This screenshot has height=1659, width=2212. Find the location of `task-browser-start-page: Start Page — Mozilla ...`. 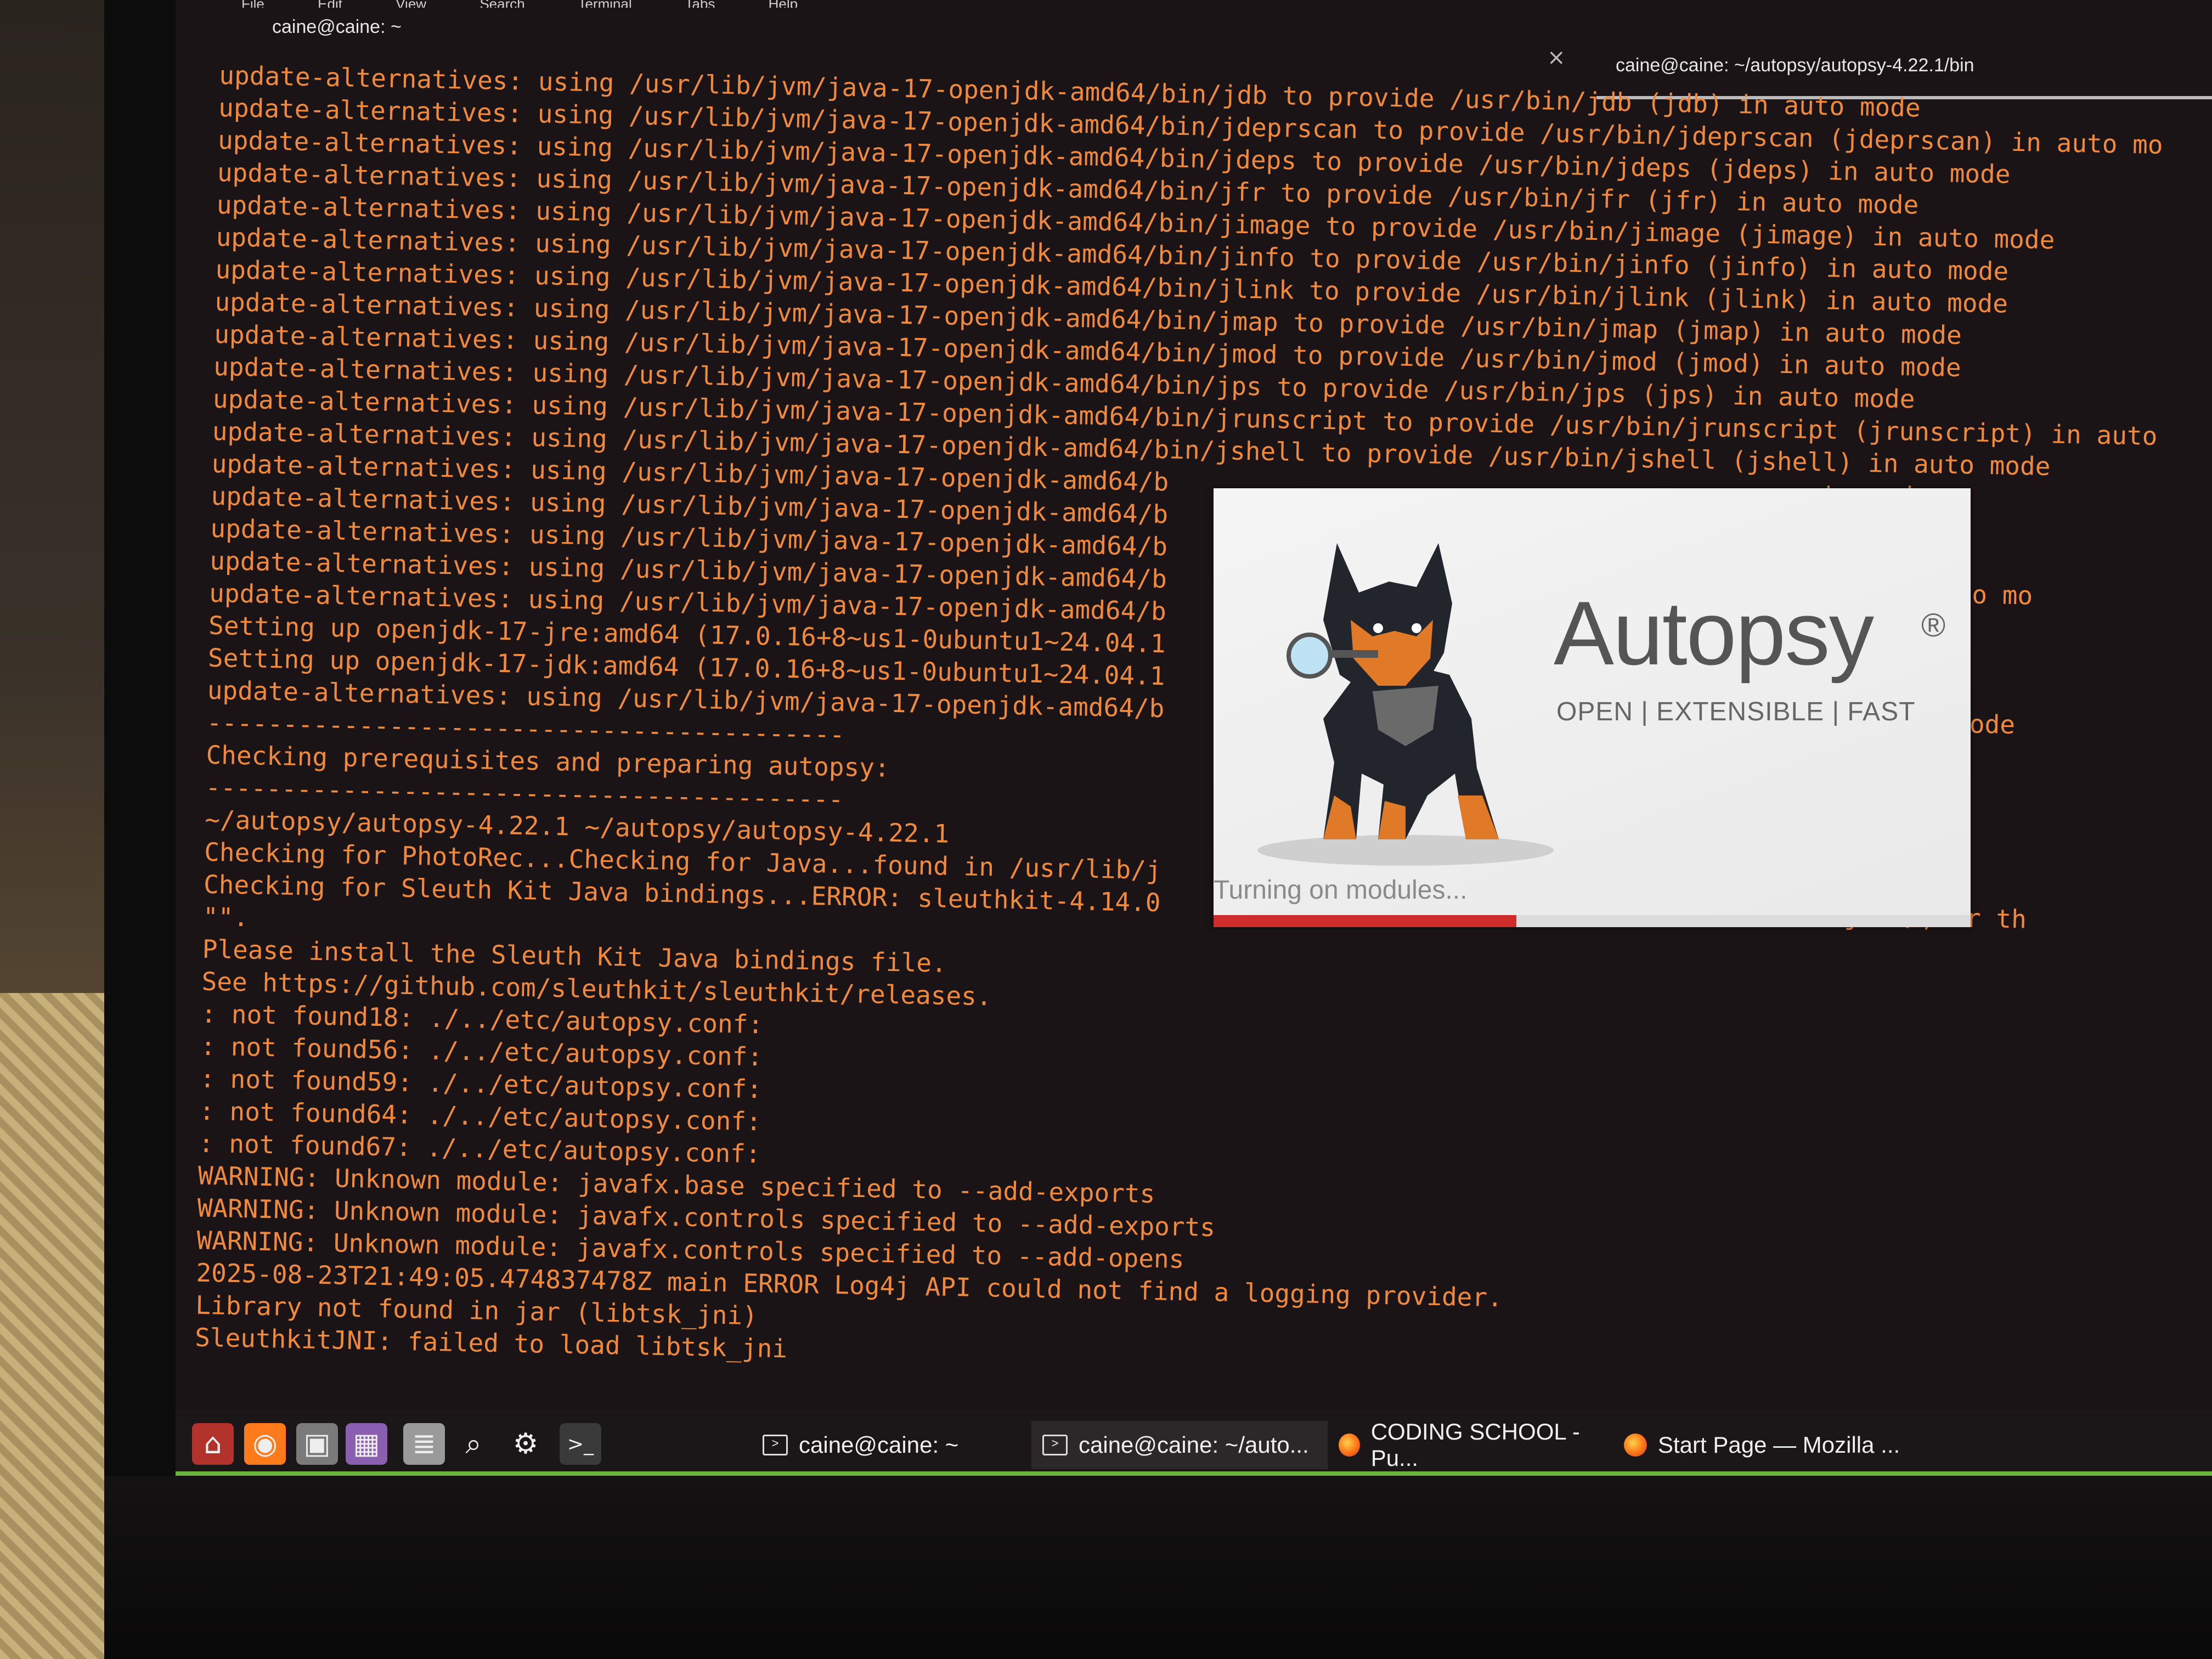

task-browser-start-page: Start Page — Mozilla ... is located at coordinates (1764, 1445).